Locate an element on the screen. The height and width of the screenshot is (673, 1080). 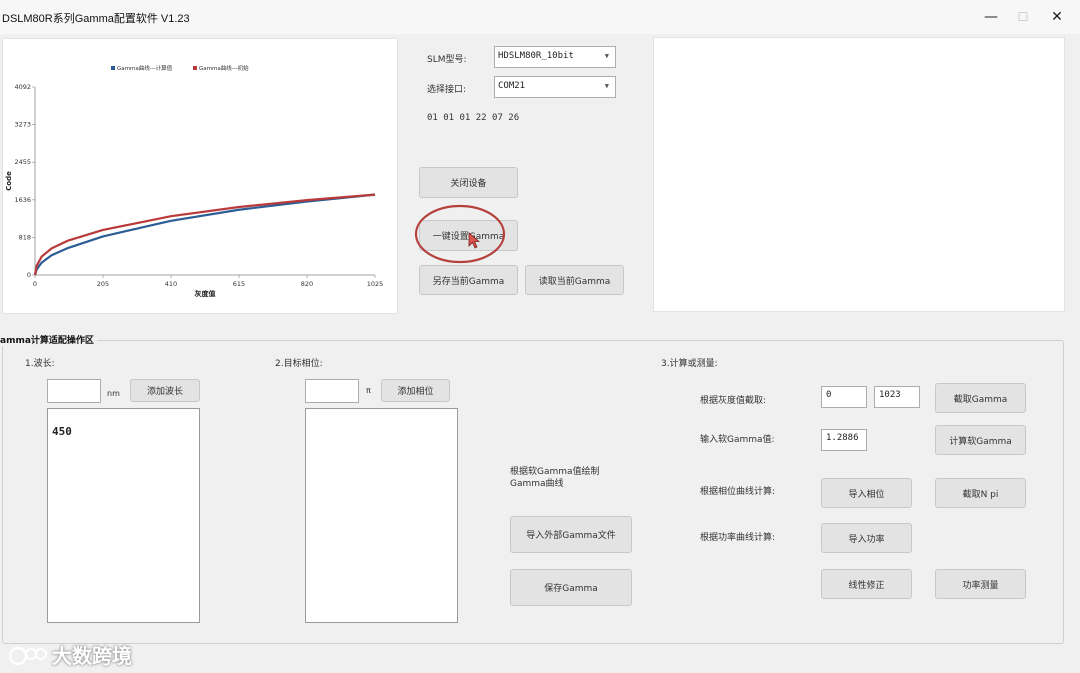
gray-to-input: 1023 is located at coordinates (897, 397).